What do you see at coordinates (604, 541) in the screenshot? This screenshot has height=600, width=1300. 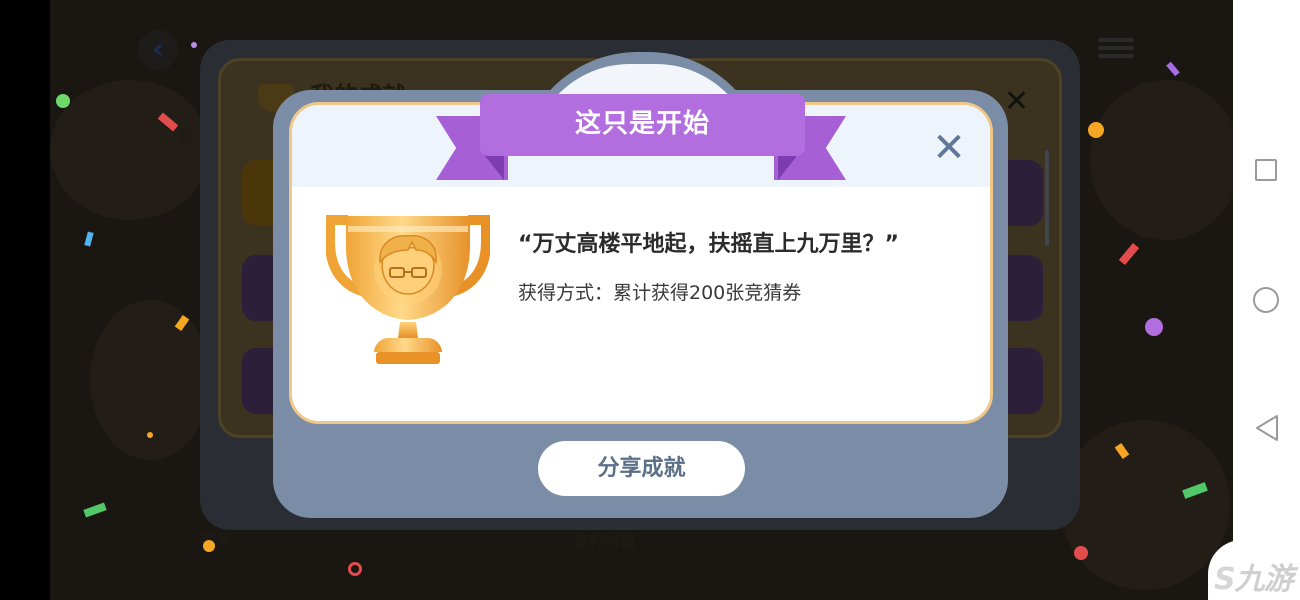 I see `background-label: 发利村班` at bounding box center [604, 541].